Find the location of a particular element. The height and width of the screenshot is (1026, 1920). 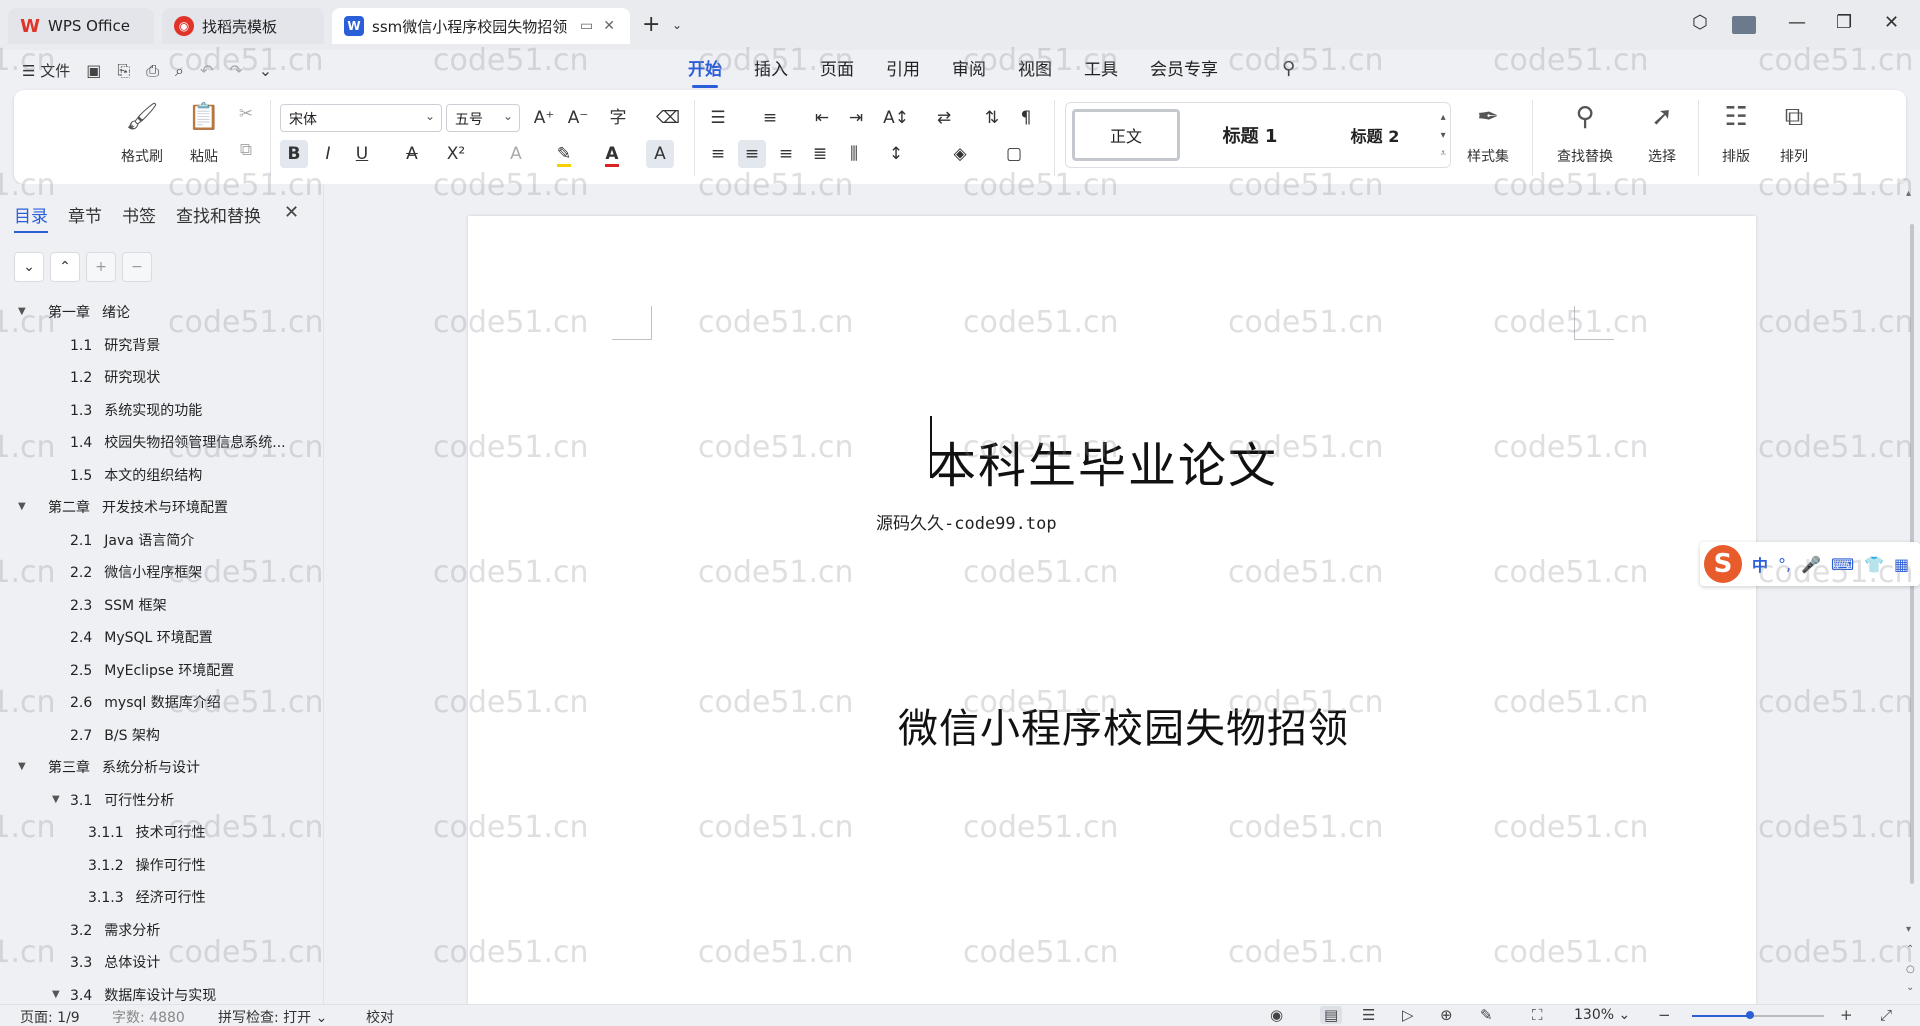

convert-icon: ⇄ is located at coordinates (944, 118).